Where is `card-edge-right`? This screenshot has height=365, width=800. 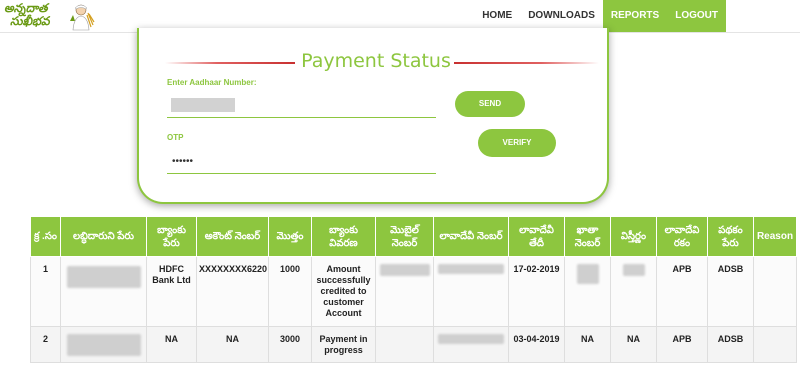 card-edge-right is located at coordinates (608, 32).